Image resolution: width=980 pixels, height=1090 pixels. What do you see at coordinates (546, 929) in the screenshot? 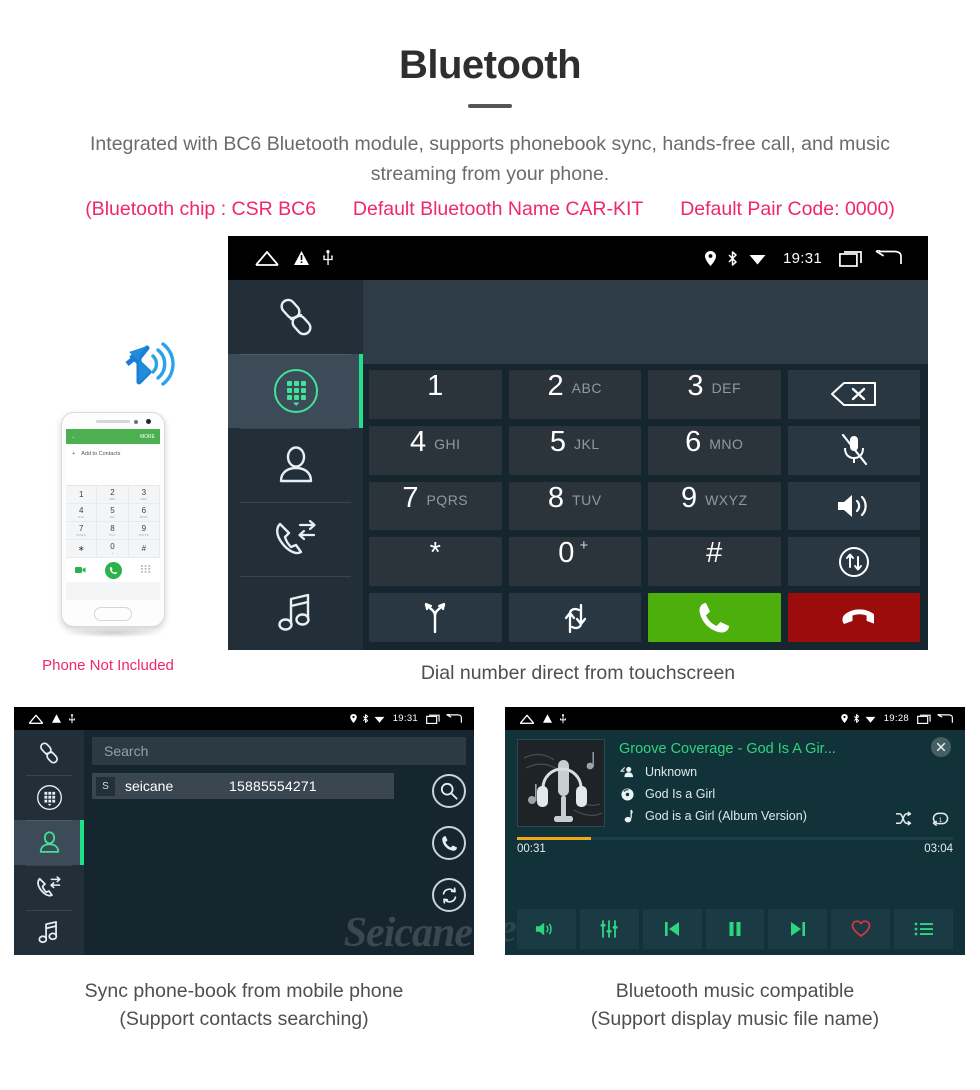
I see `volume-button` at bounding box center [546, 929].